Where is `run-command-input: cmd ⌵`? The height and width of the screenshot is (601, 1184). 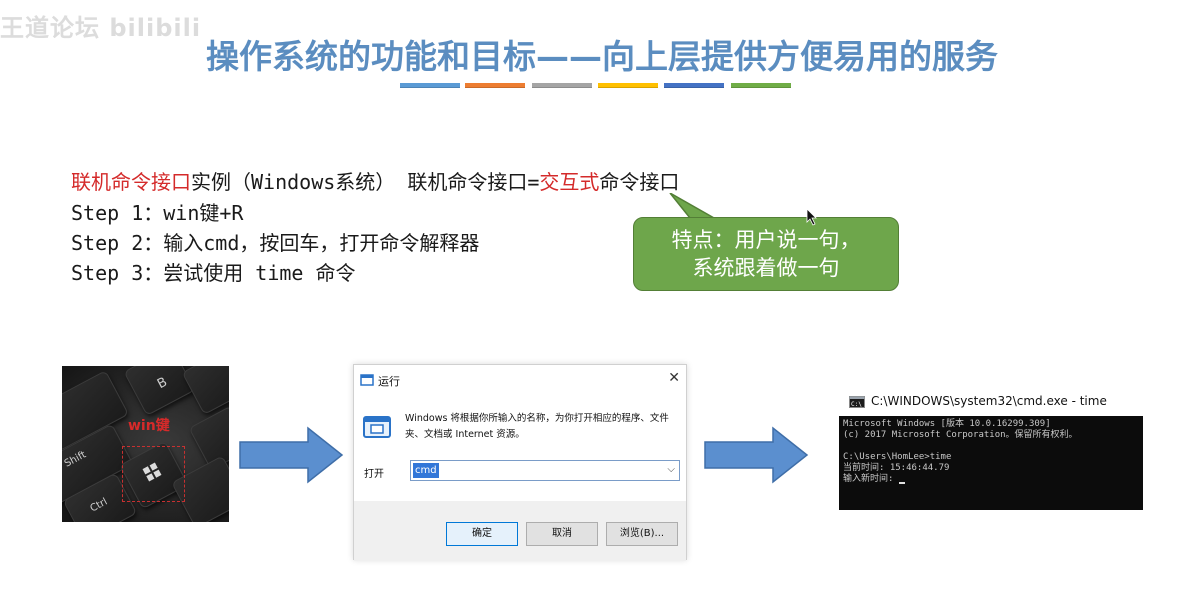
run-command-input: cmd ⌵ is located at coordinates (545, 470).